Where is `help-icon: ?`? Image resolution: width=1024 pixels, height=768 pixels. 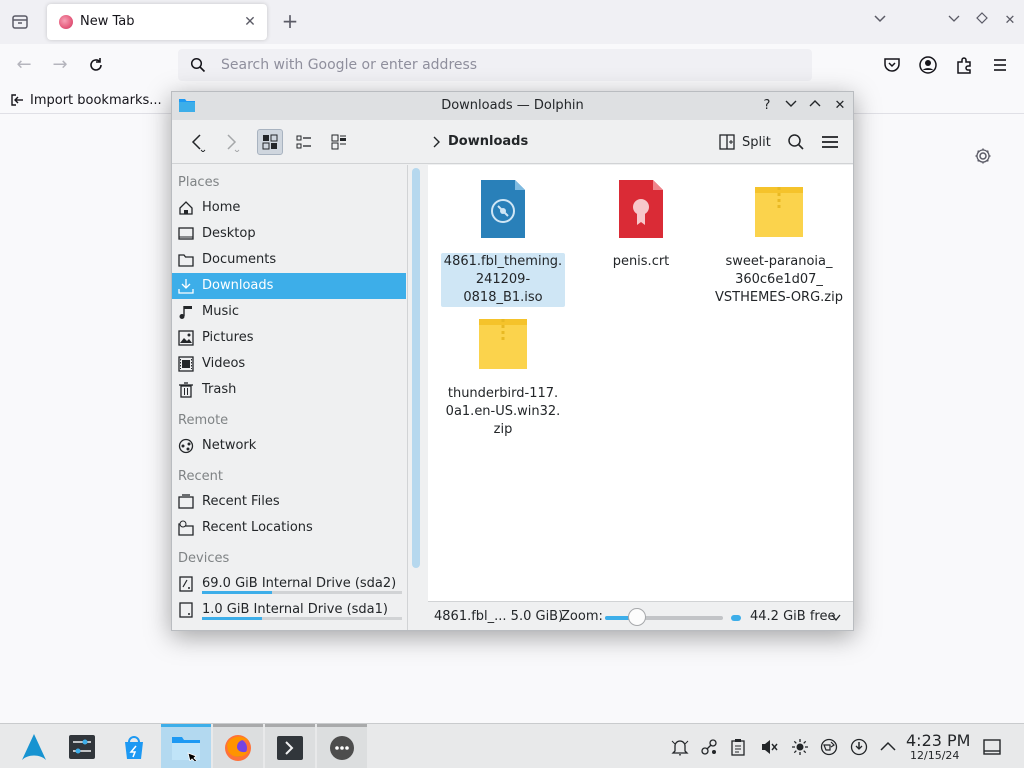 help-icon: ? is located at coordinates (767, 106).